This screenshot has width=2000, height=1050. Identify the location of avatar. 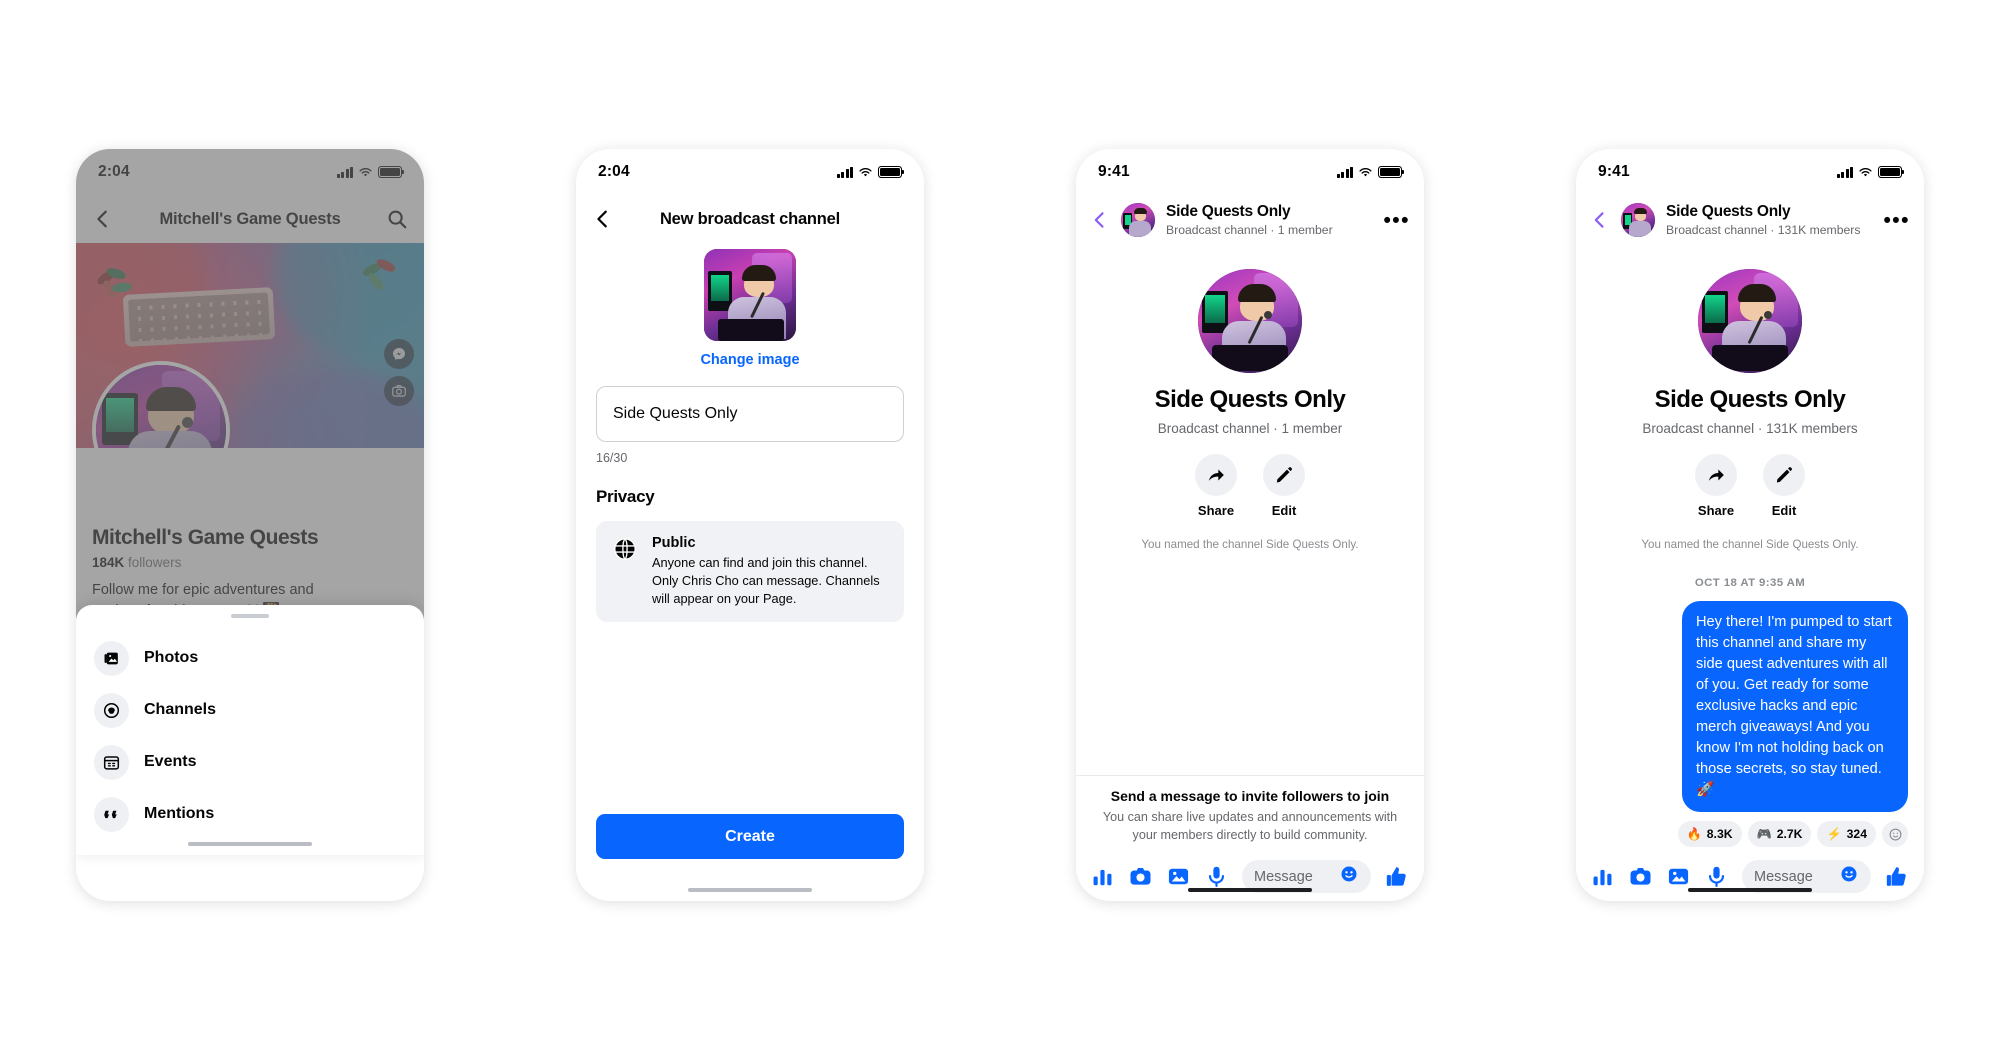
(161, 404).